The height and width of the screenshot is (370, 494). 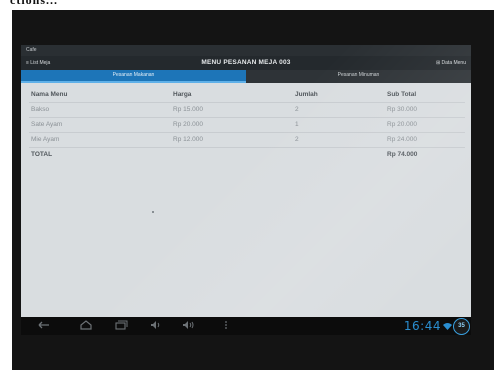 I want to click on cell-harga: Rp 15.000, so click(x=232, y=110).